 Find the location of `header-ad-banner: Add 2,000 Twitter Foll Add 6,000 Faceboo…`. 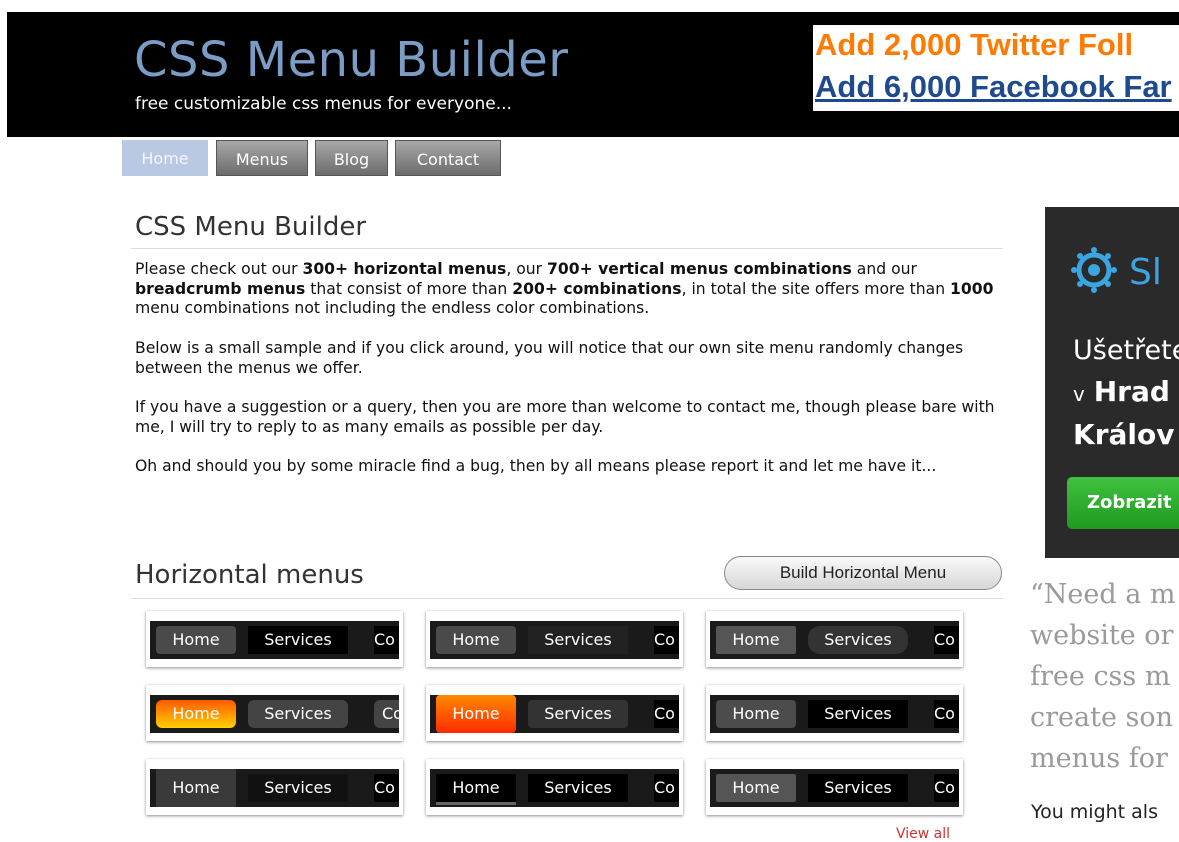

header-ad-banner: Add 2,000 Twitter Foll Add 6,000 Faceboo… is located at coordinates (996, 68).